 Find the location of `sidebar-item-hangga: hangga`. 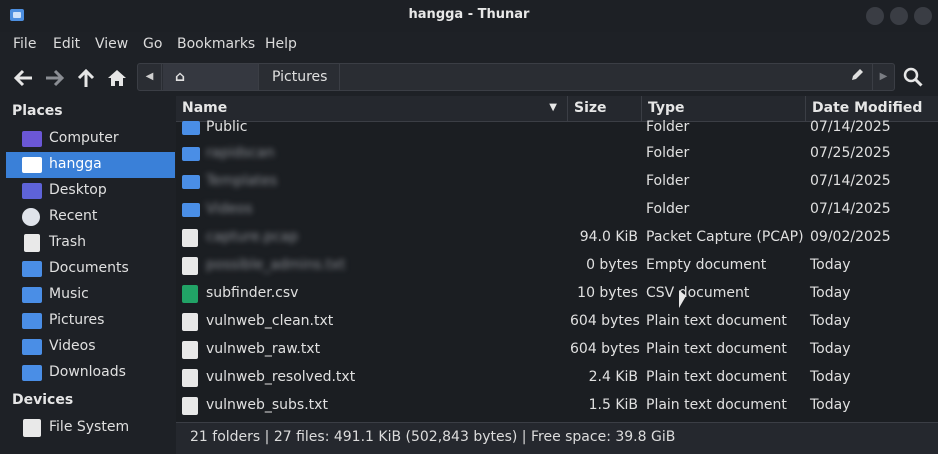

sidebar-item-hangga: hangga is located at coordinates (90, 165).